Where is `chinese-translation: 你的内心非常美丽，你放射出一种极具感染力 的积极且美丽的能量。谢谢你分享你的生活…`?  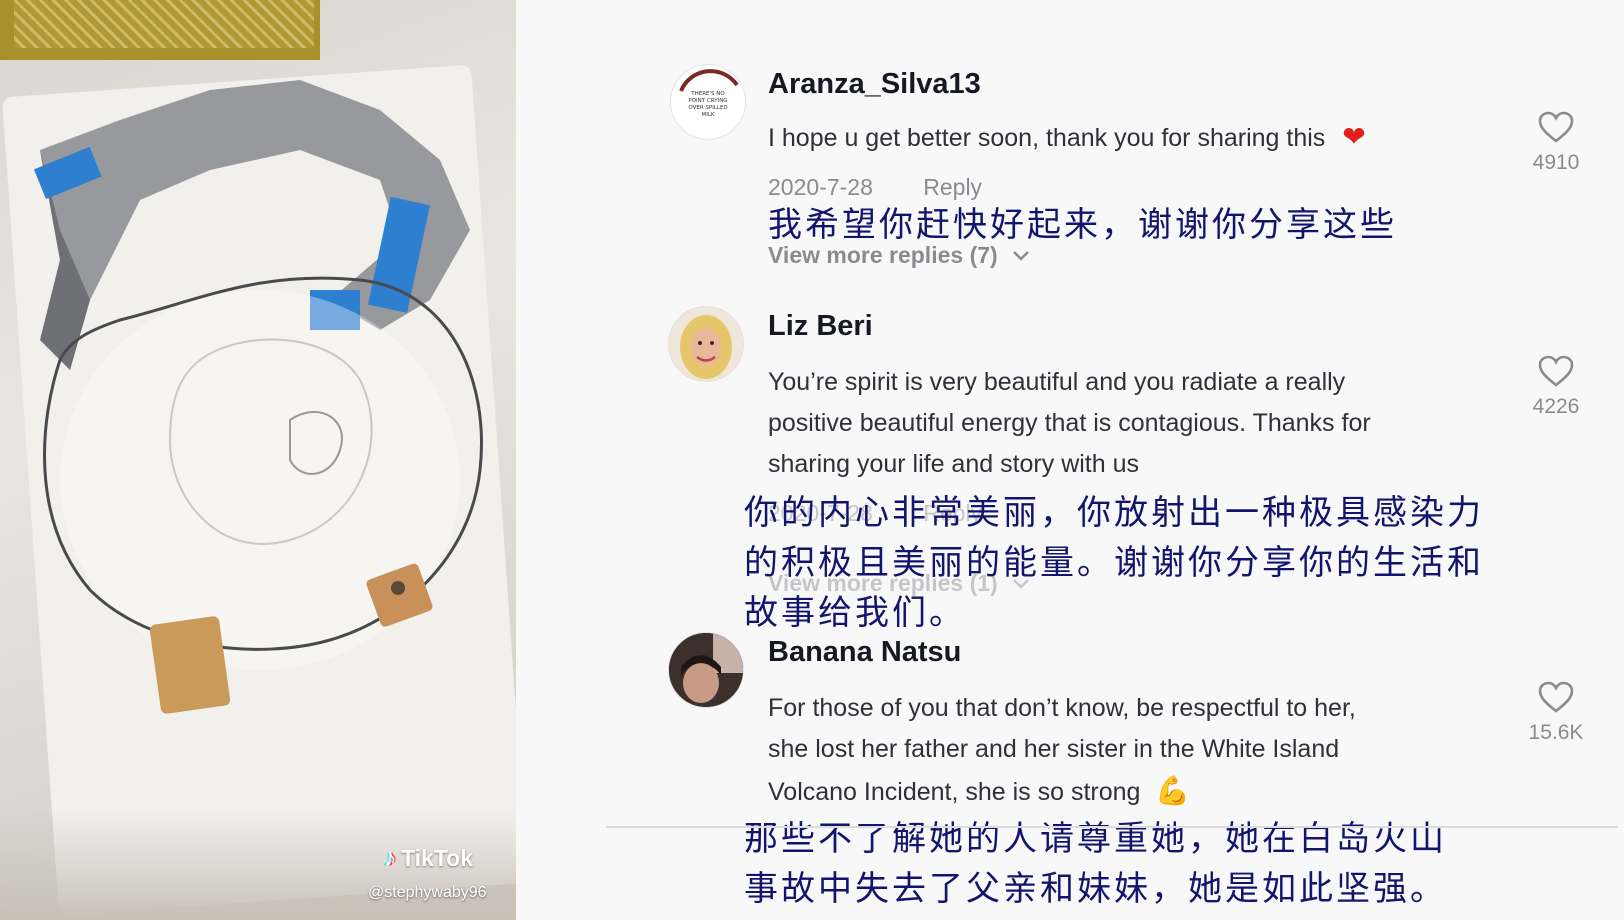 chinese-translation: 你的内心非常美丽，你放射出一种极具感染力 的积极且美丽的能量。谢谢你分享你的生活… is located at coordinates (1114, 563).